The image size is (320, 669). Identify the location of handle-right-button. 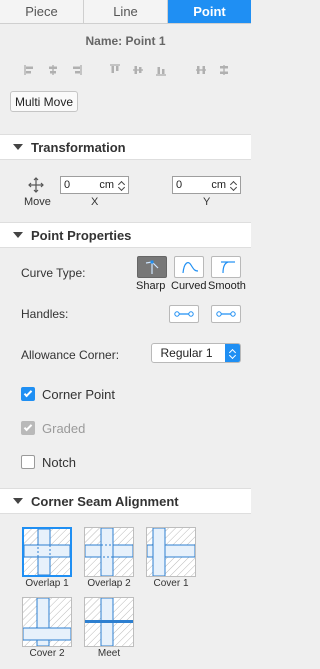
(226, 314).